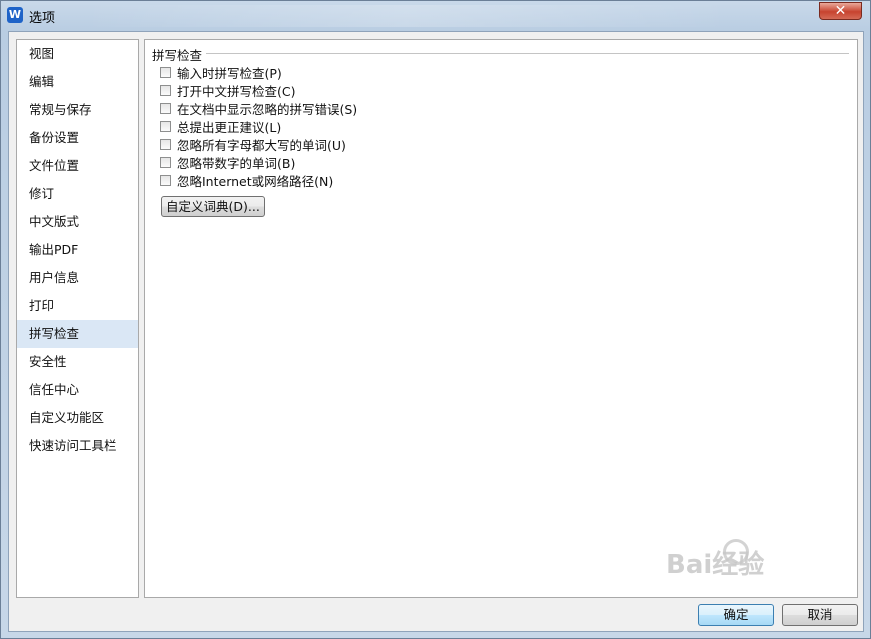 The image size is (871, 639). I want to click on option-label: 打开中文拼写检查(C), so click(236, 91).